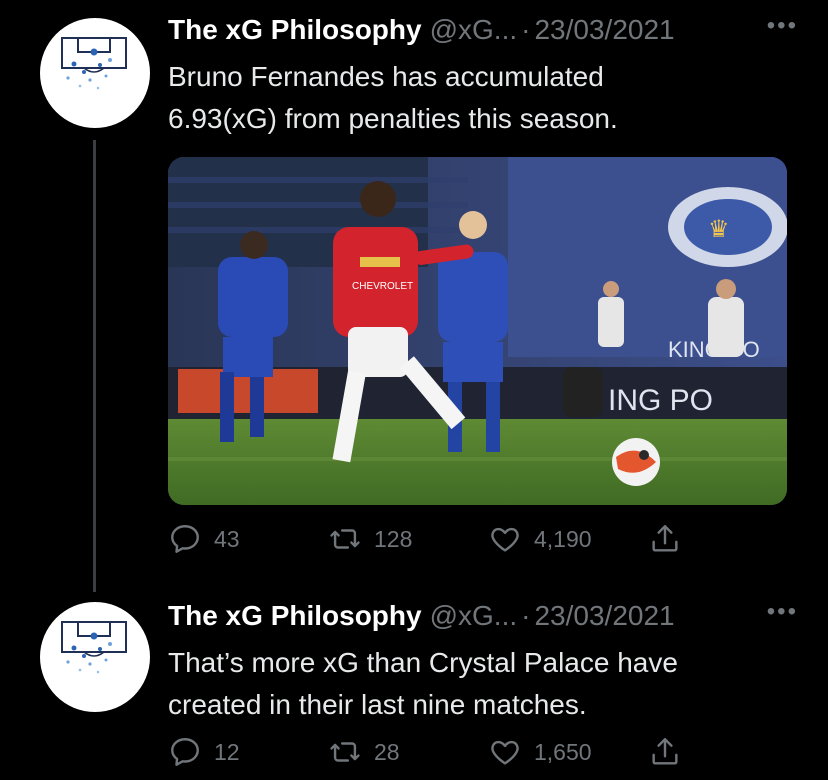 The width and height of the screenshot is (828, 780). I want to click on tweet-actions: 43 128 4,190, so click(428, 542).